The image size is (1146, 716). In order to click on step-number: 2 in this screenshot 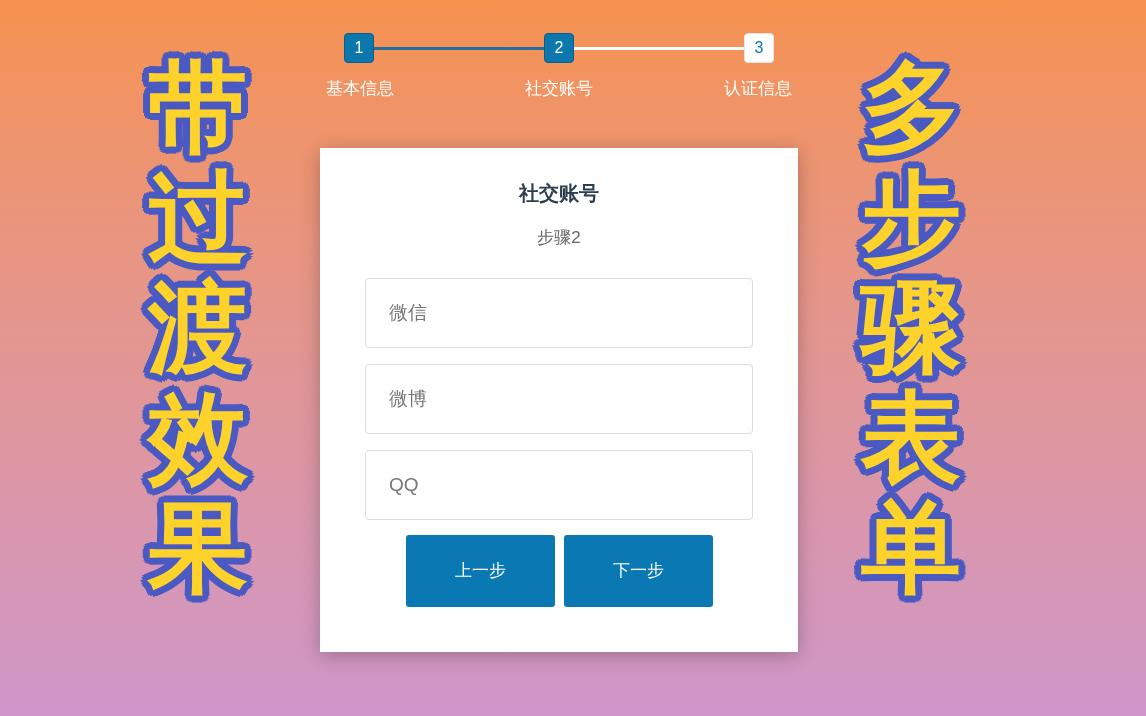, I will do `click(559, 48)`.